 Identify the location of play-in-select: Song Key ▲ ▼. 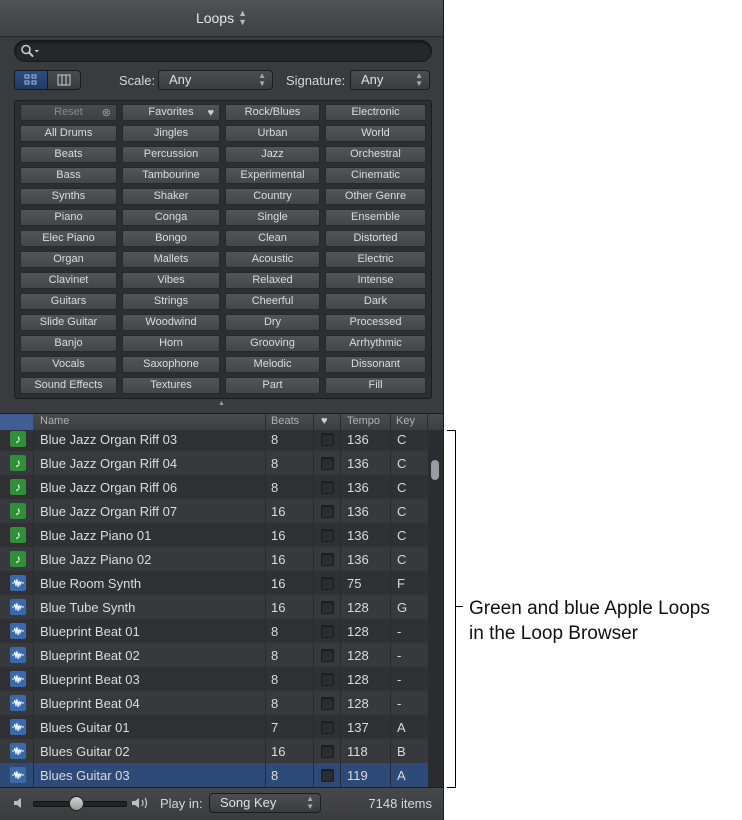
(265, 803).